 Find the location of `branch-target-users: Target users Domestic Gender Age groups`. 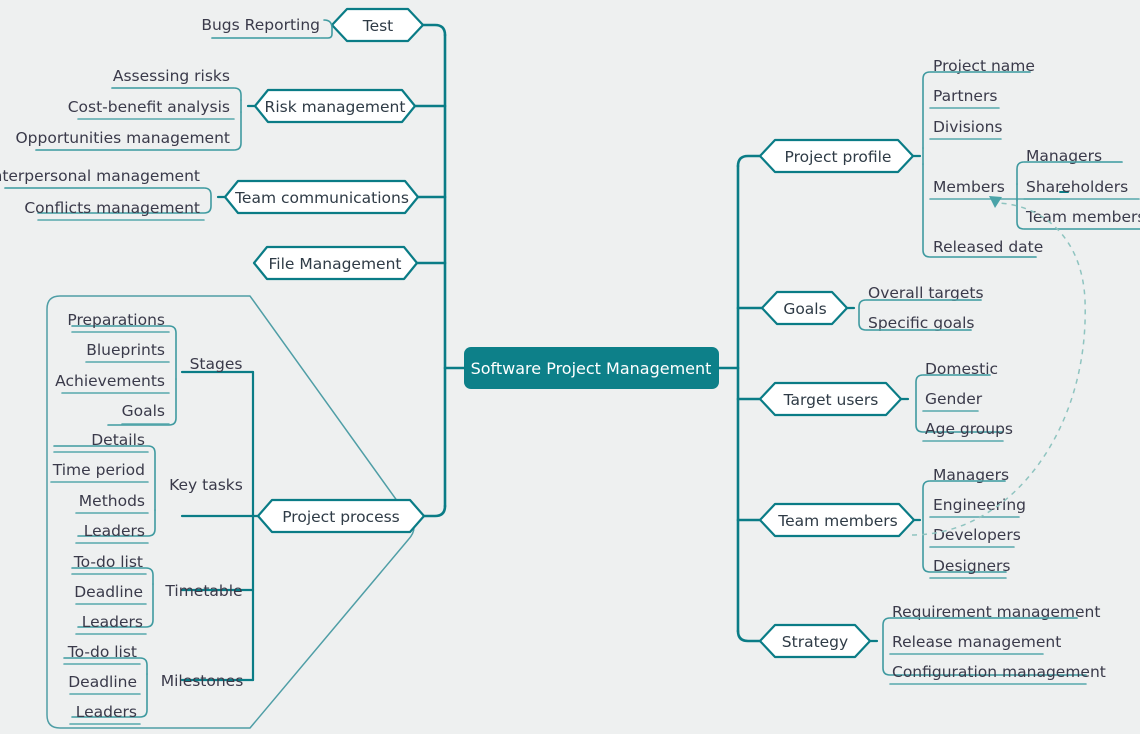

branch-target-users: Target users Domestic Gender Age groups is located at coordinates (885, 401).